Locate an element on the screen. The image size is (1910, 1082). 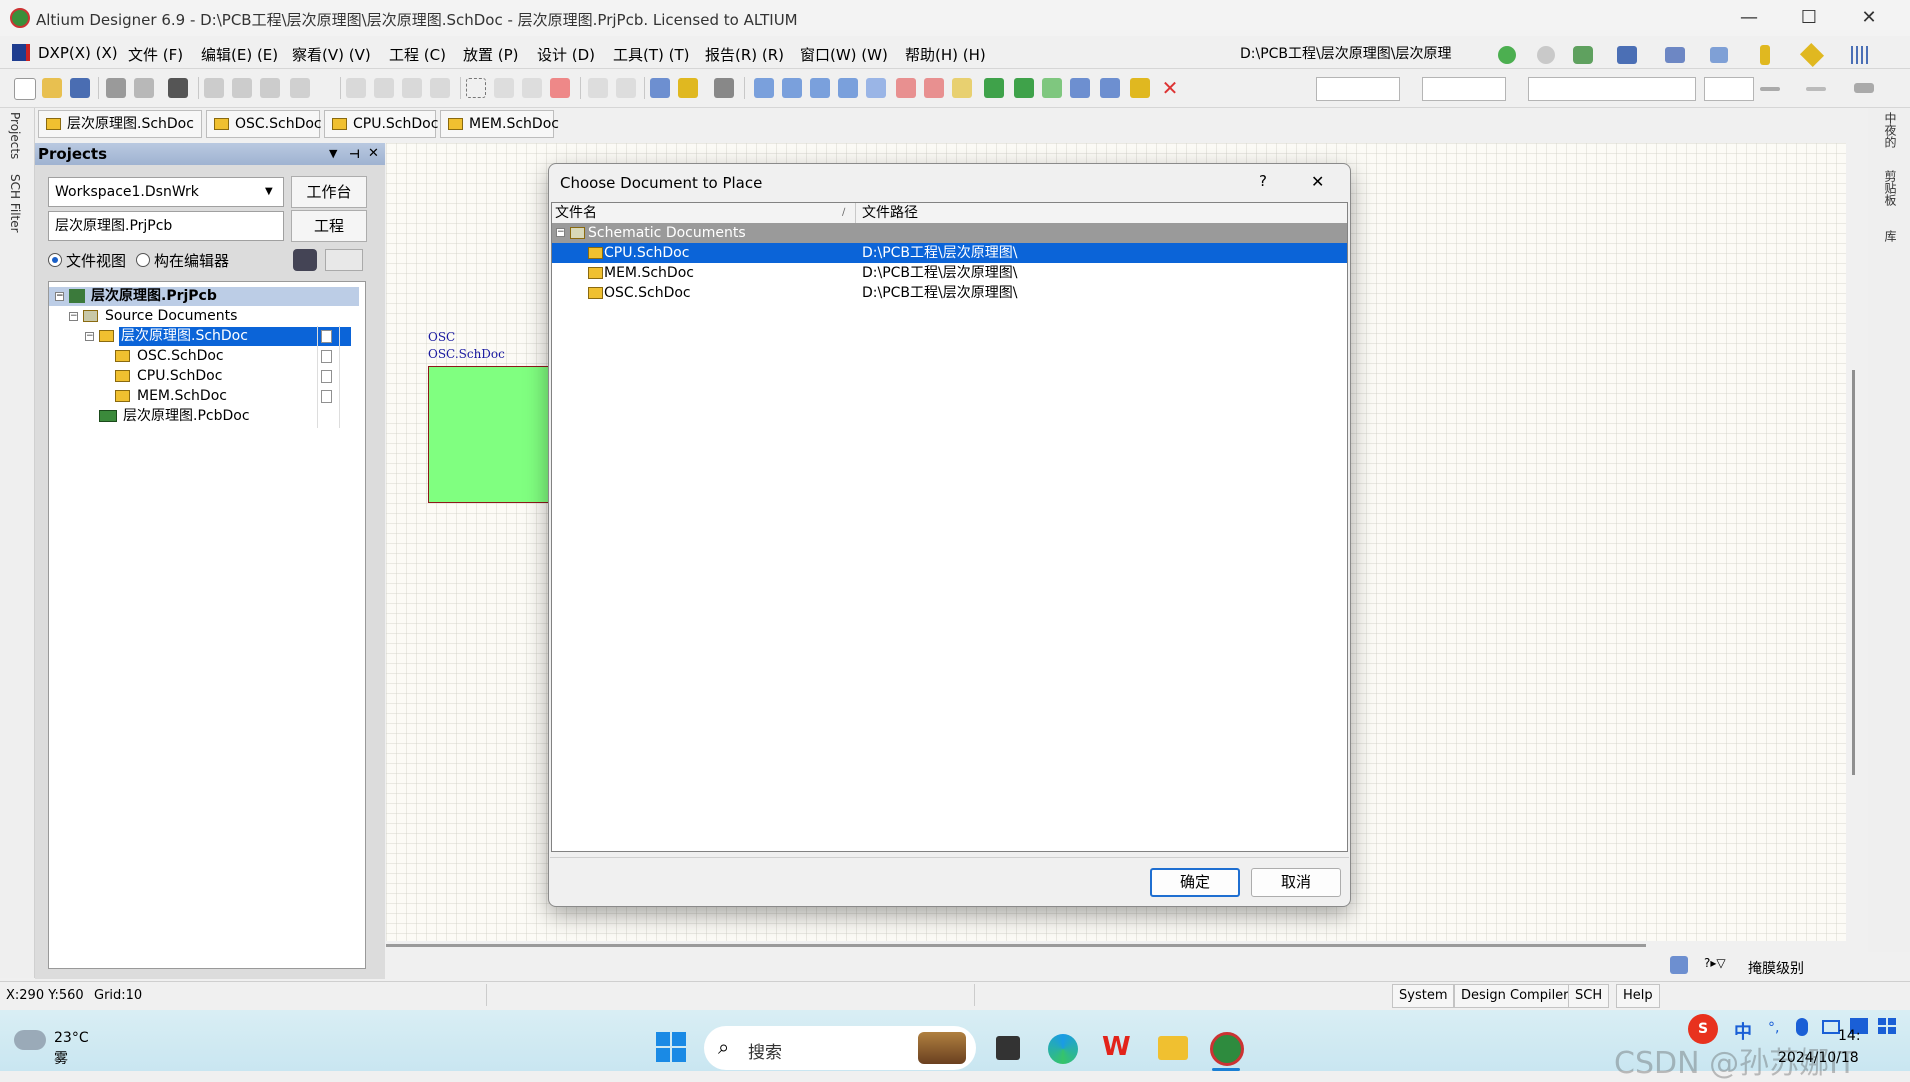
windows-start-icon is located at coordinates (671, 1047).